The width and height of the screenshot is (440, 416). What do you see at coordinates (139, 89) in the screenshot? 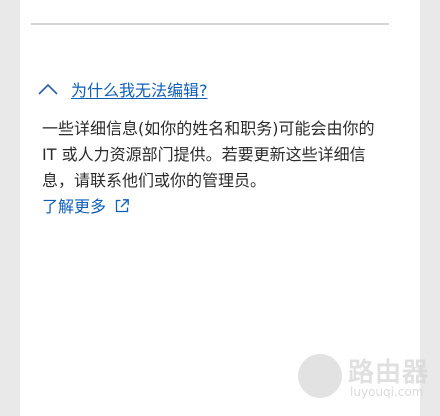
I see `why-cant-edit-link: 为什么我无法编辑?` at bounding box center [139, 89].